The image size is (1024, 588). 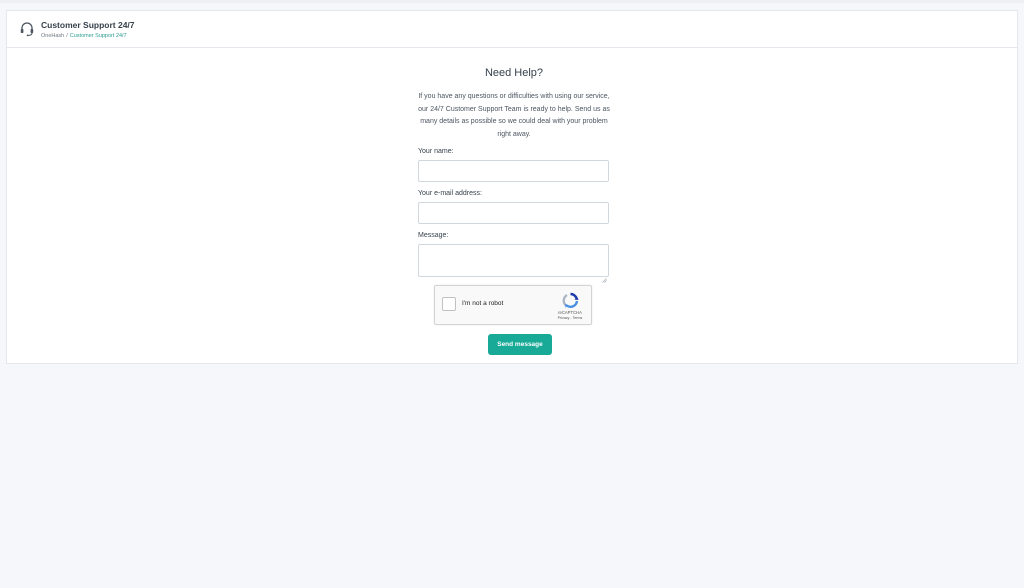 What do you see at coordinates (512, 1) in the screenshot?
I see `top-strip` at bounding box center [512, 1].